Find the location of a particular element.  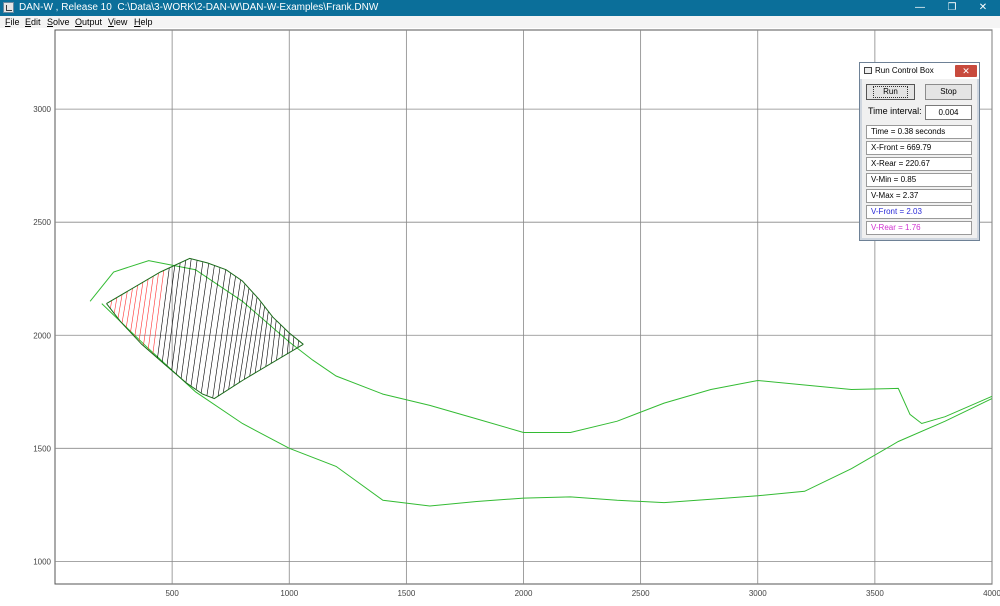

window-icon is located at coordinates (868, 70).